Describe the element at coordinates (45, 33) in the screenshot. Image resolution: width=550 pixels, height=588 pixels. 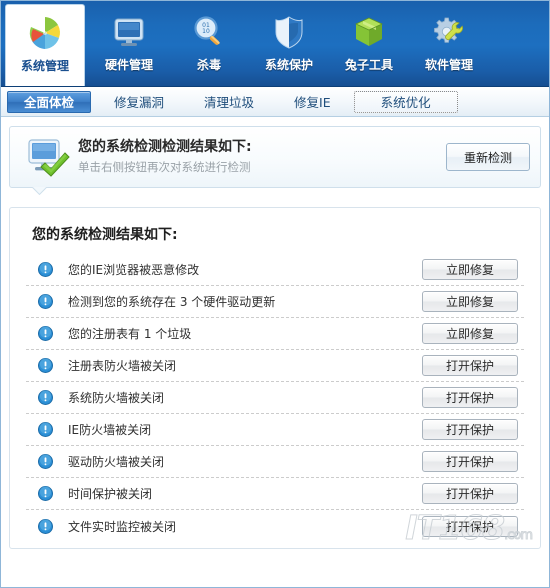
I see `pie-chart-icon` at that location.